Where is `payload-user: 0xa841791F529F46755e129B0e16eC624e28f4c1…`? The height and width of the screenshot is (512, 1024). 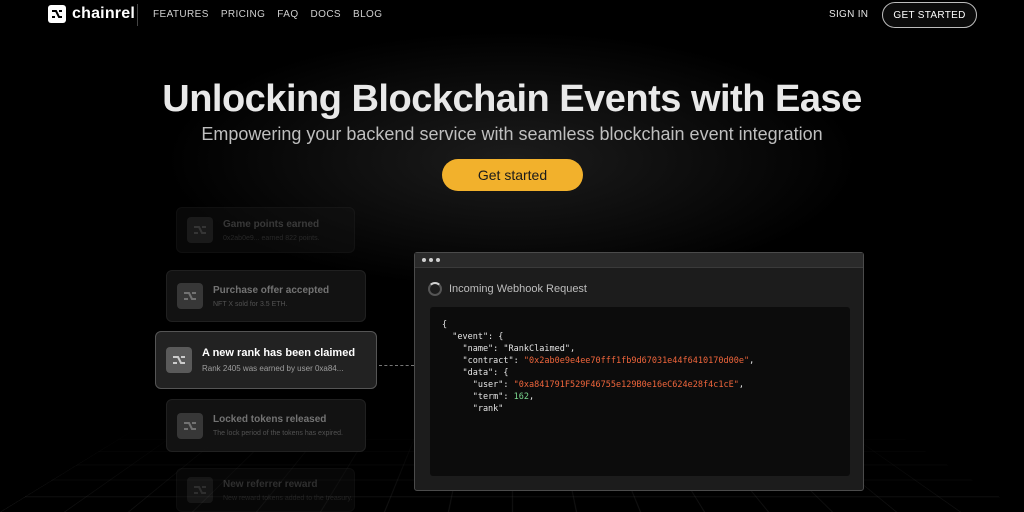 payload-user: 0xa841791F529F46755e129B0e16eC624e28f4c1… is located at coordinates (626, 385).